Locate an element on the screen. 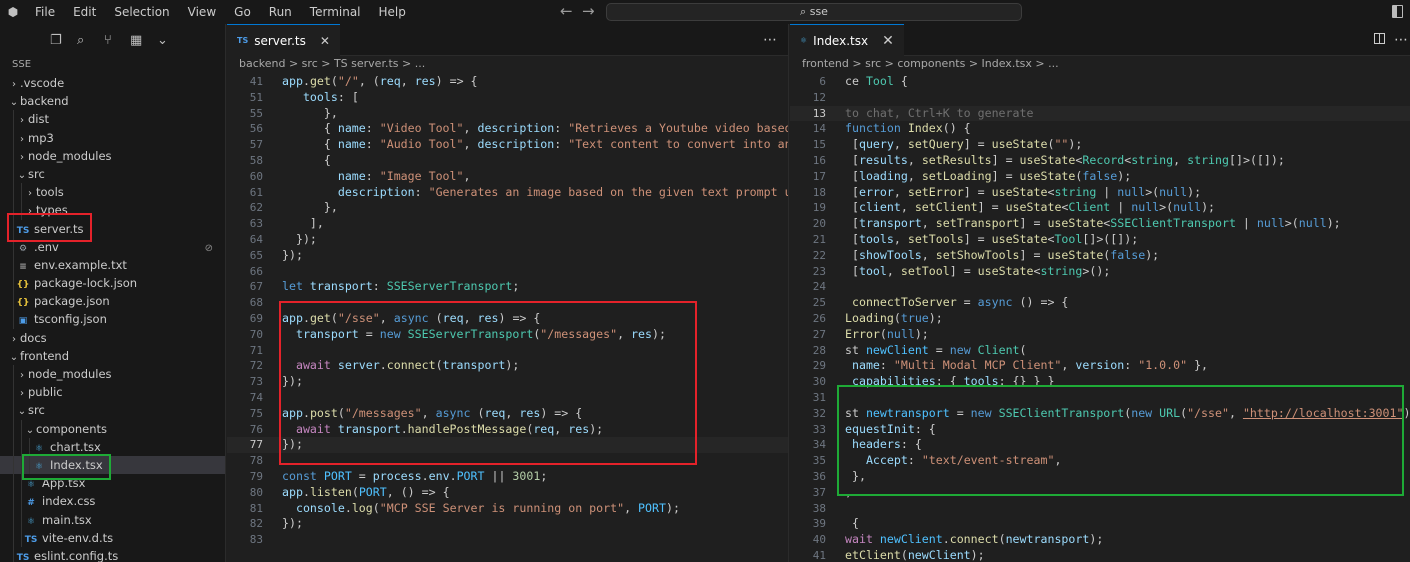  code-line: 37, is located at coordinates (1100, 493).